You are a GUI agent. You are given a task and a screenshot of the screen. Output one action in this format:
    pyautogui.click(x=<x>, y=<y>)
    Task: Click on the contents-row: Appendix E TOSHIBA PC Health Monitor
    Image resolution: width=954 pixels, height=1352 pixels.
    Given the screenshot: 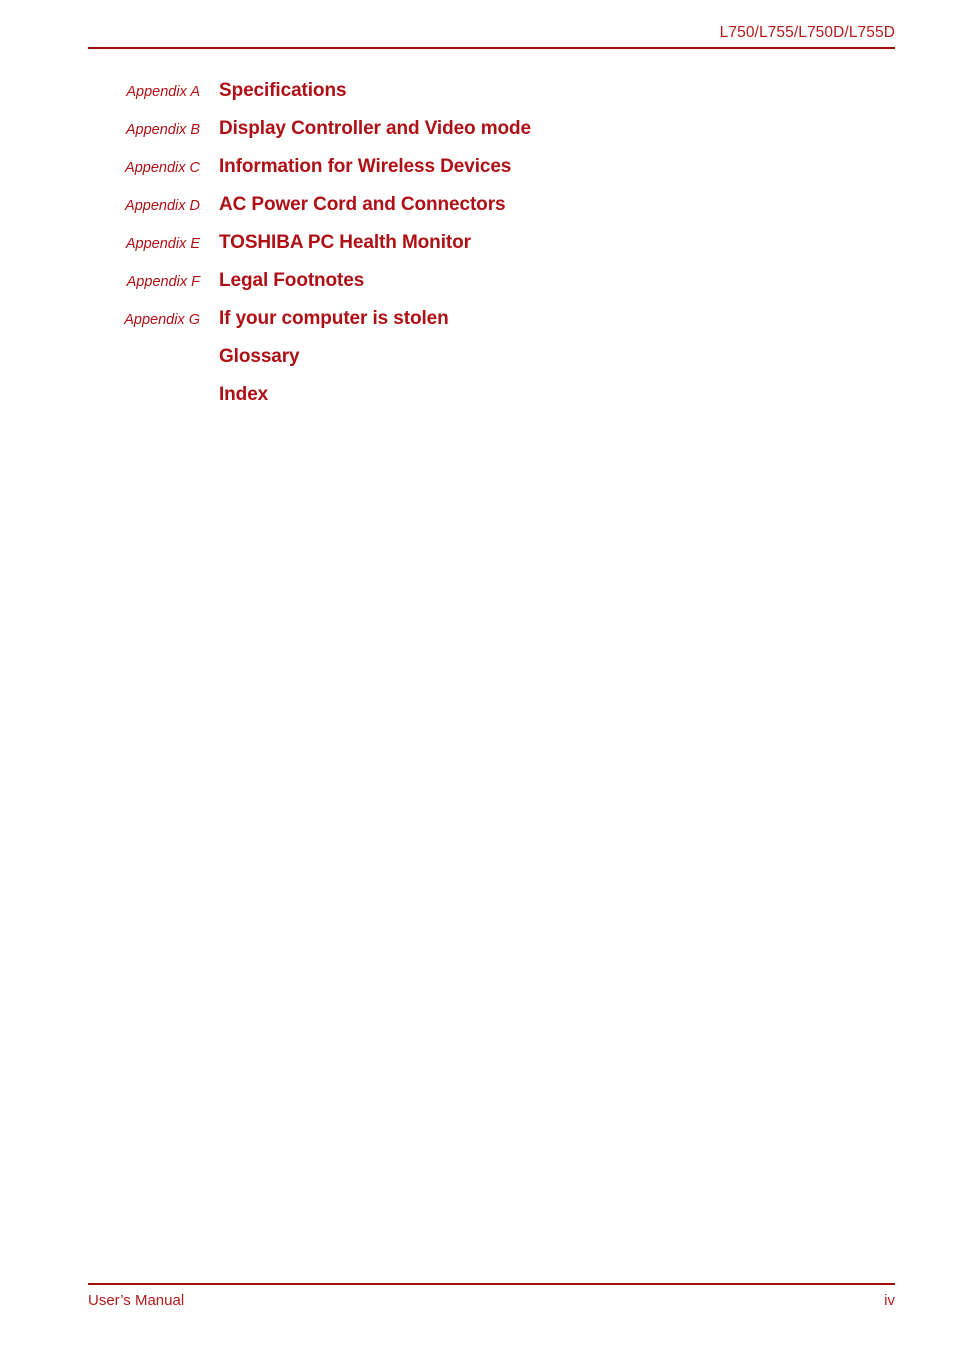 What is the action you would take?
    pyautogui.click(x=491, y=251)
    